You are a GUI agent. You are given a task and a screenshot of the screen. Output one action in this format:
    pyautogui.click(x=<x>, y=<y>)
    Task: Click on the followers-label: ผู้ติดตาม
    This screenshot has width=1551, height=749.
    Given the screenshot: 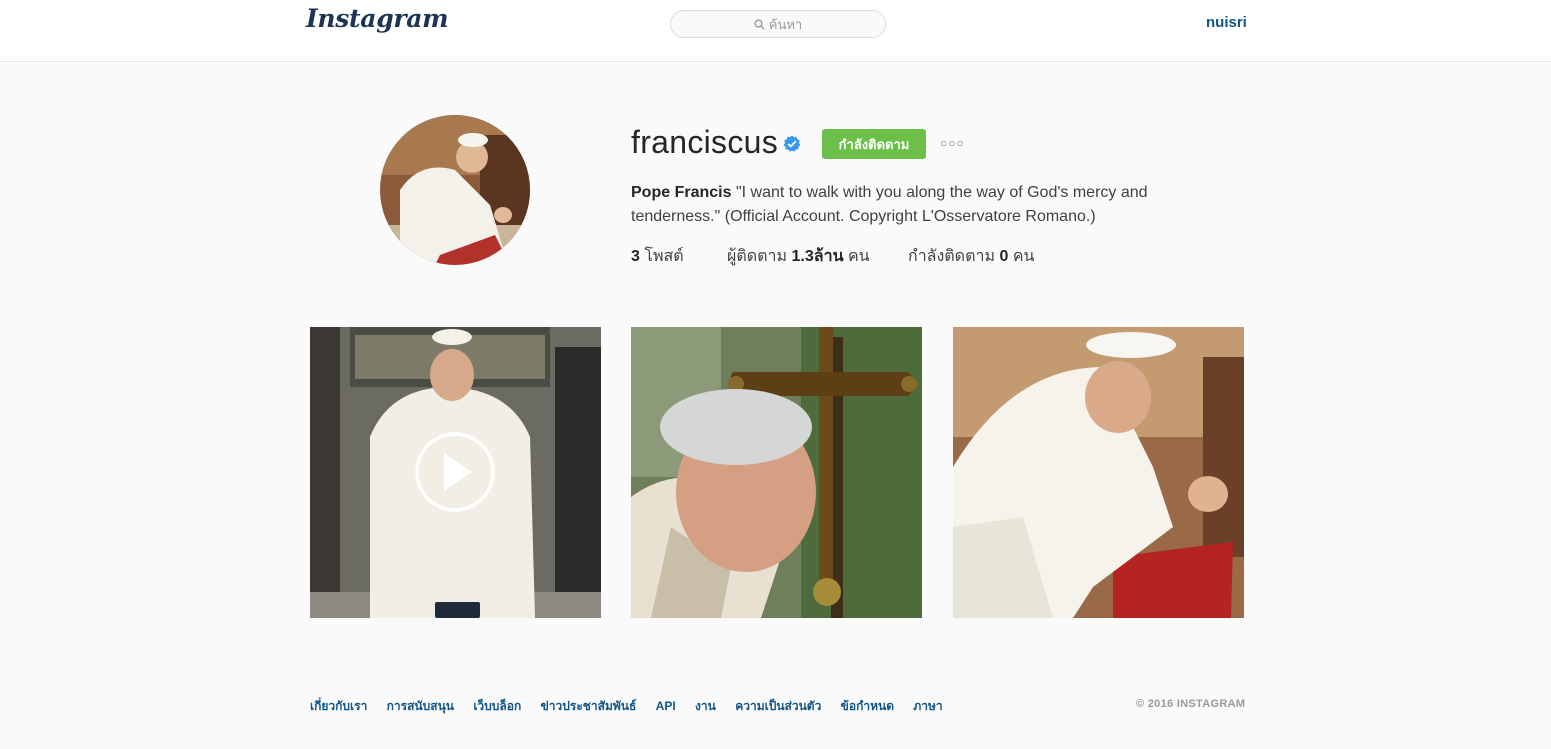 What is the action you would take?
    pyautogui.click(x=757, y=256)
    